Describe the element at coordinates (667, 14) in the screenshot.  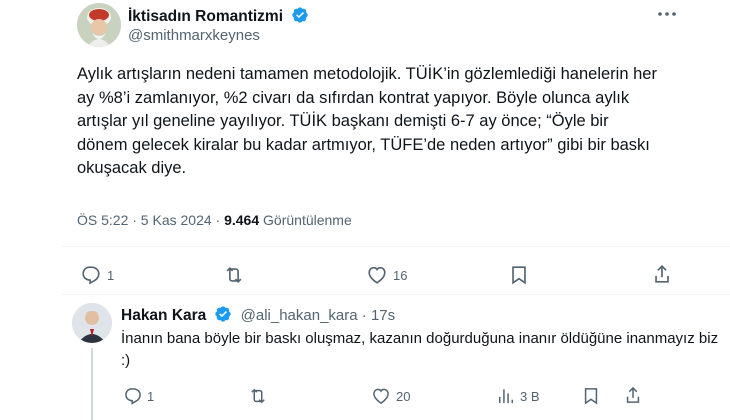
I see `more-icon` at that location.